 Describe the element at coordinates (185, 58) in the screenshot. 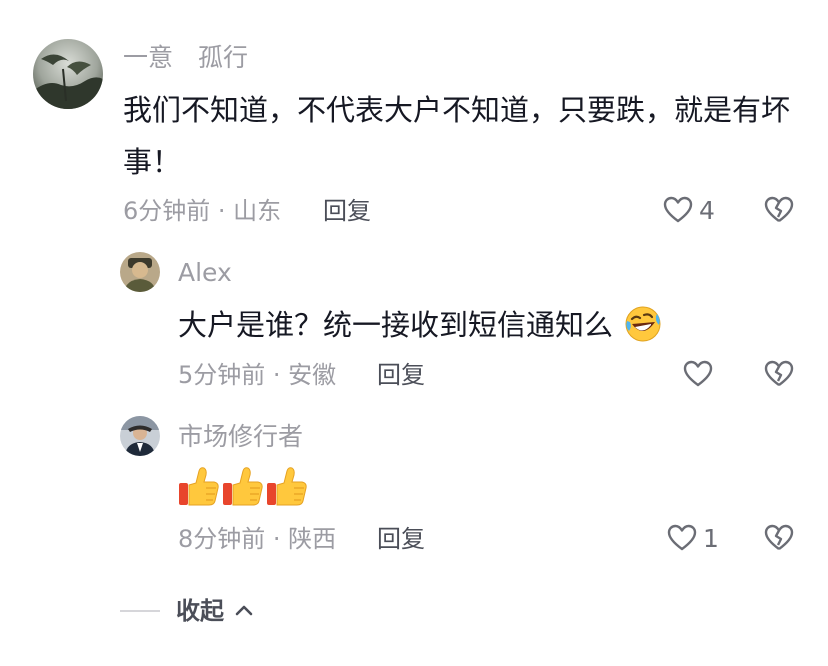

I see `comment-author: 一意 孤行` at that location.